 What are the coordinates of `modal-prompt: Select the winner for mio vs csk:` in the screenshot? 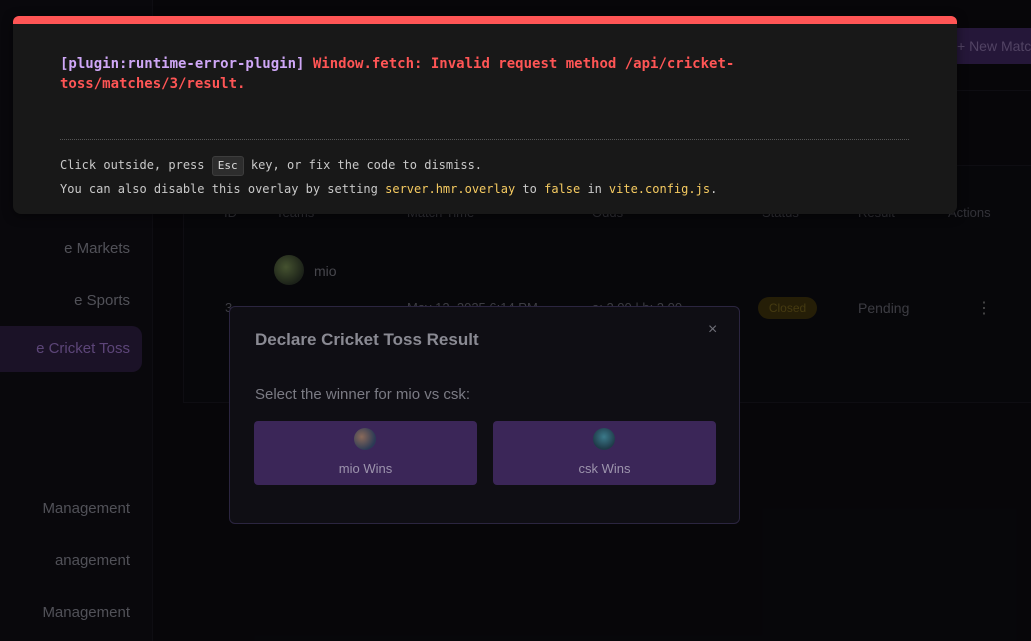 It's located at (363, 394).